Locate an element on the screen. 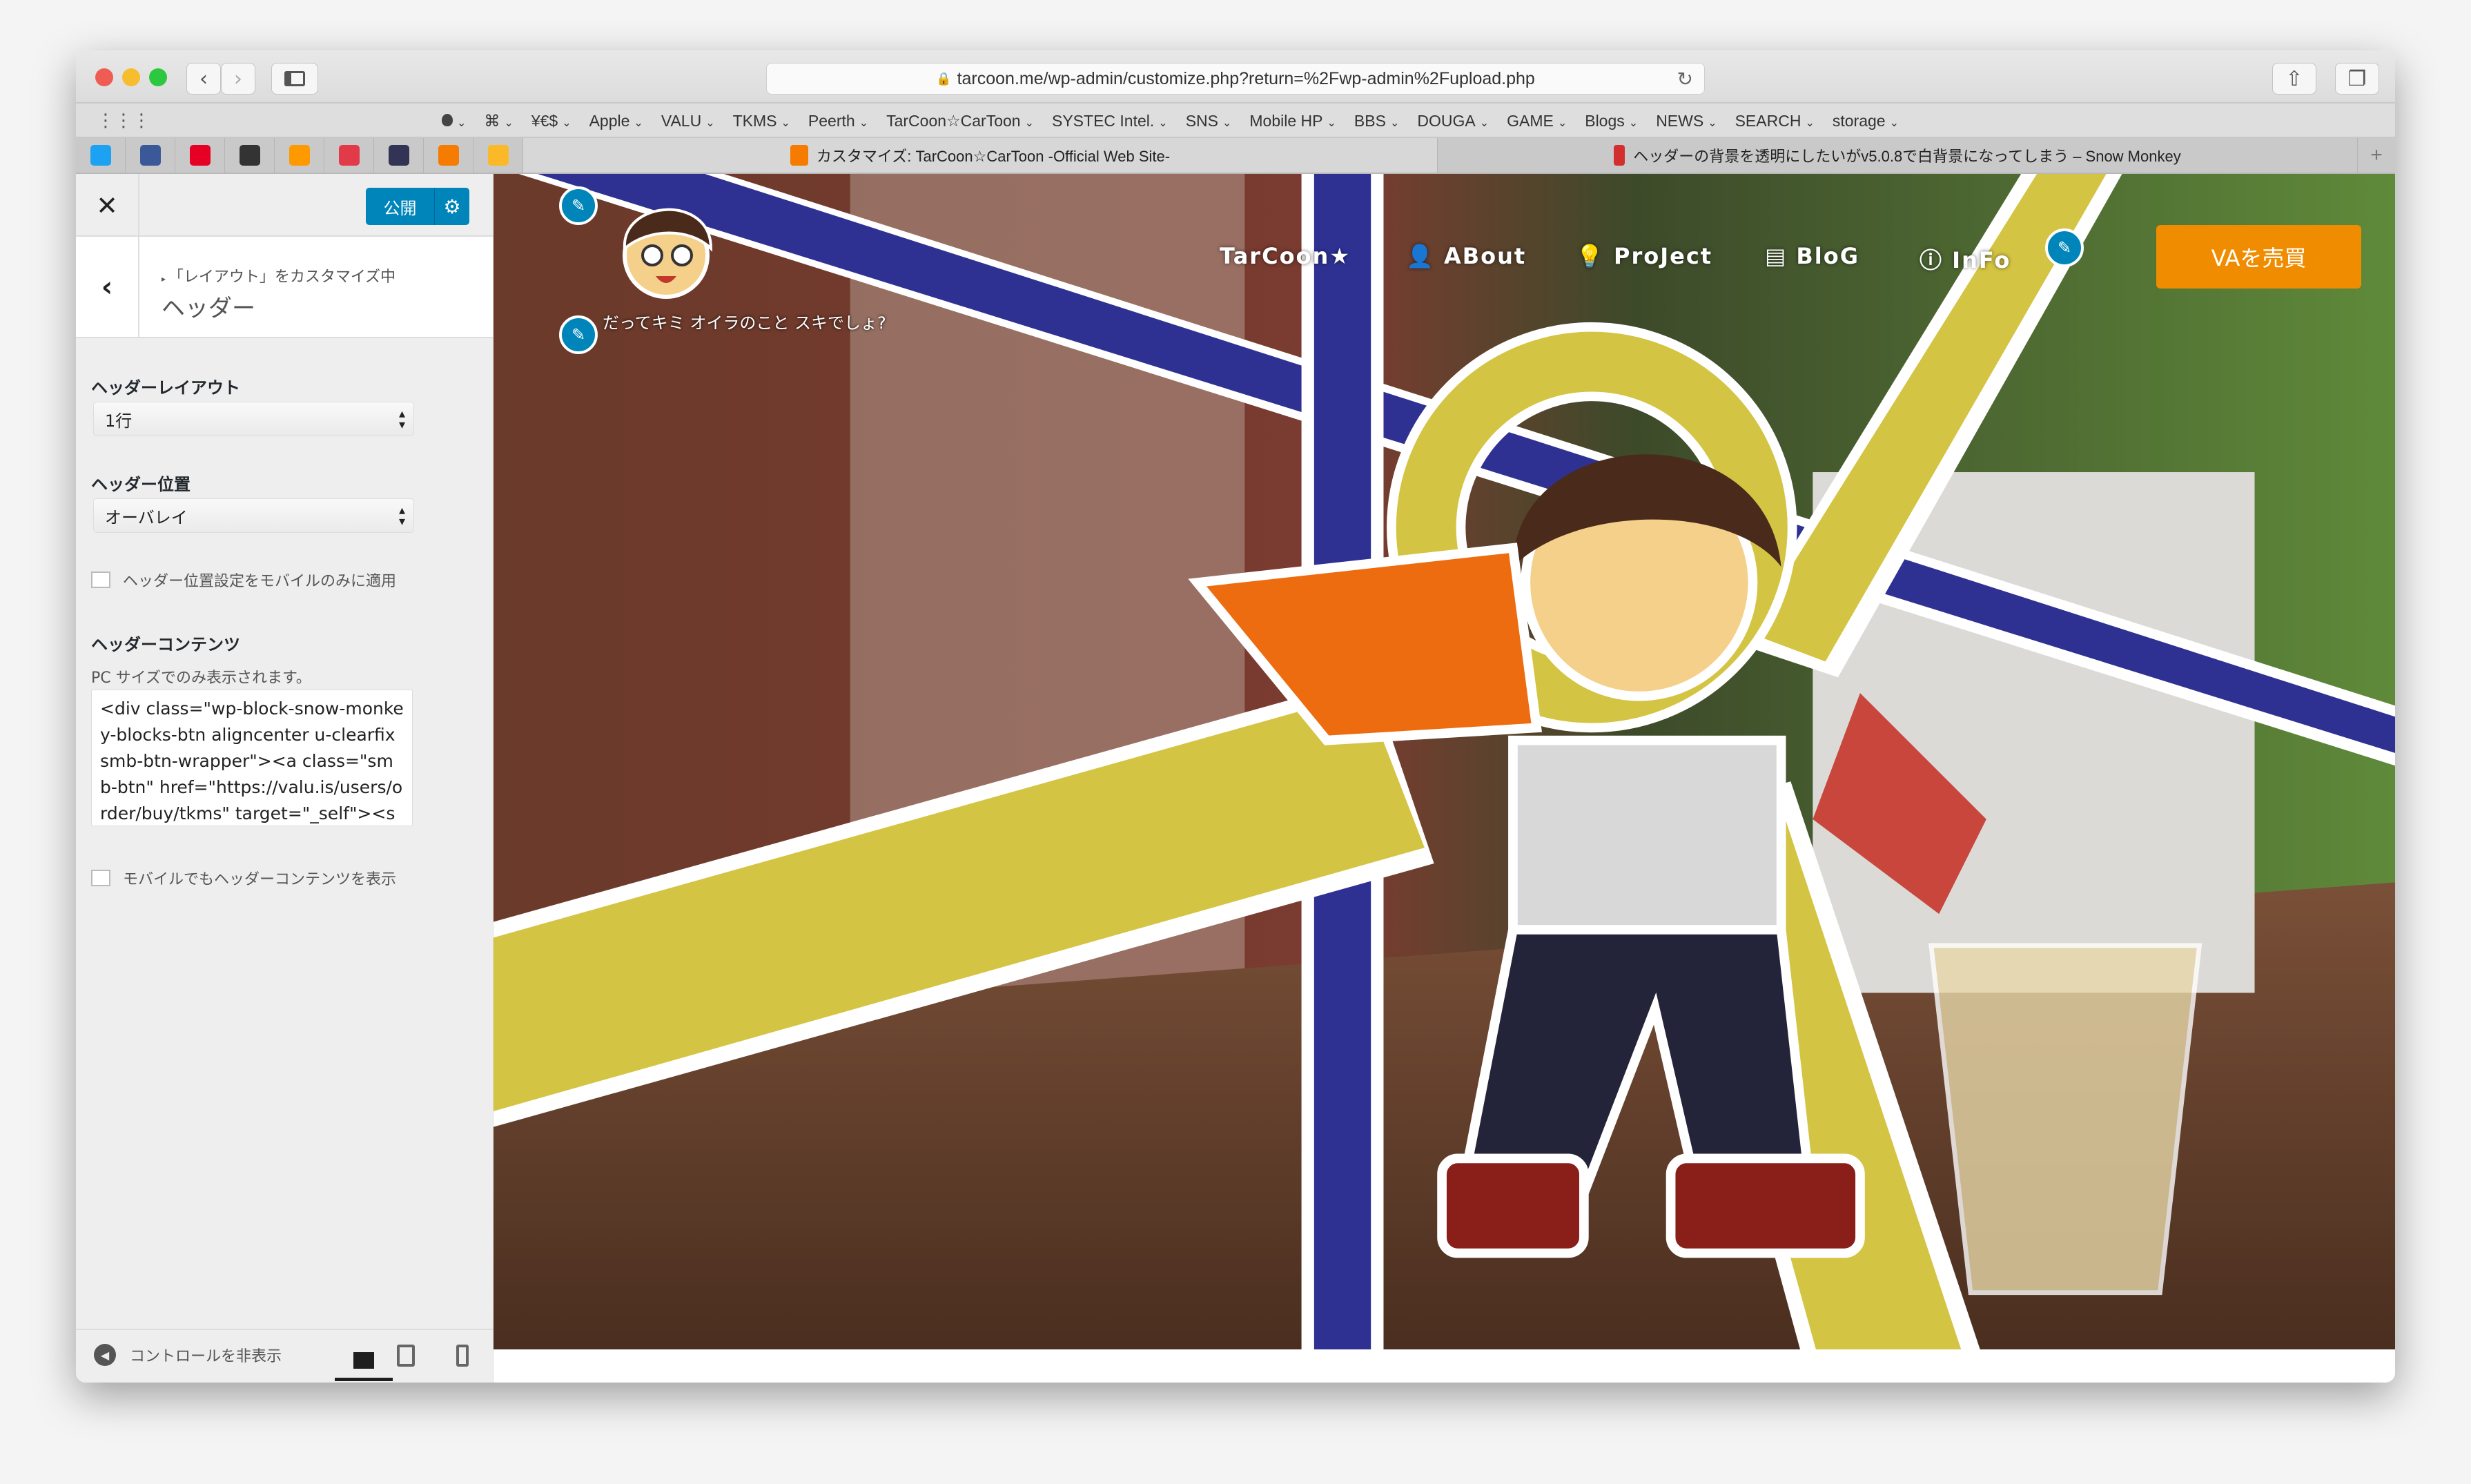  select-value: オーバレイ is located at coordinates (146, 517).